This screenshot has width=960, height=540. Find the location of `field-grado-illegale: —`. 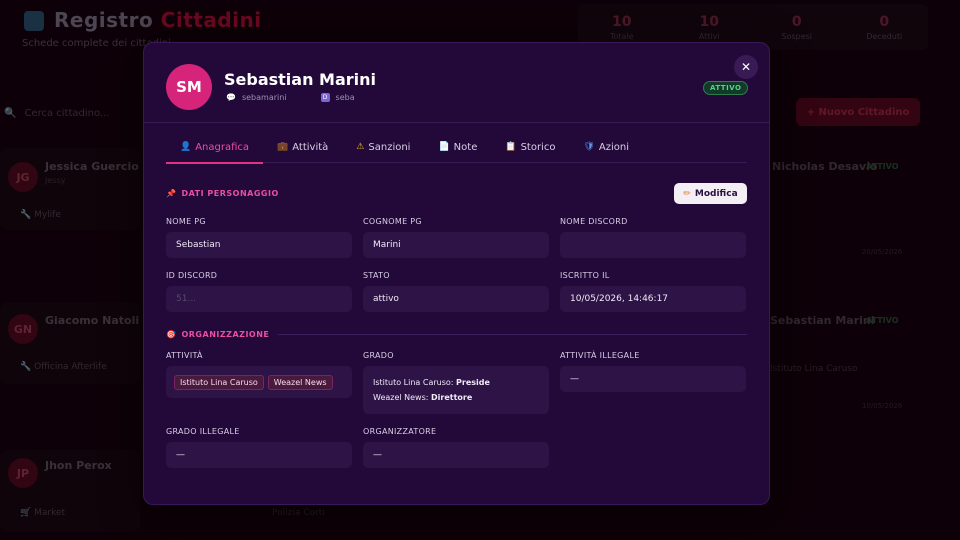

field-grado-illegale: — is located at coordinates (259, 455).